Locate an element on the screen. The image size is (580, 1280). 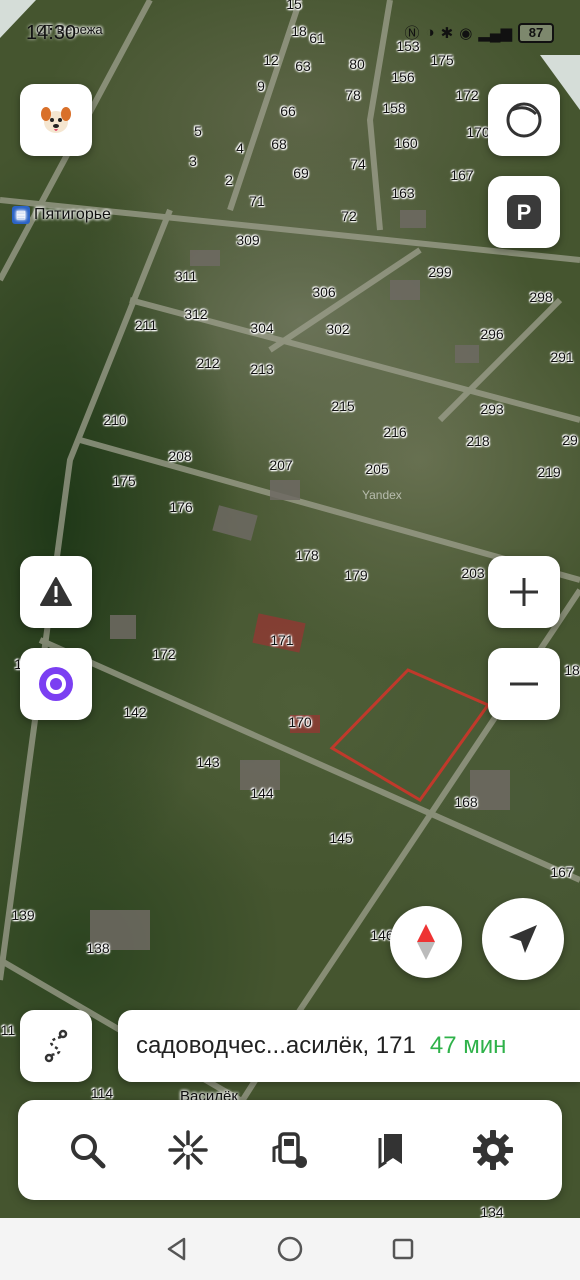
system-nav-bar is located at coordinates (290, 1249).